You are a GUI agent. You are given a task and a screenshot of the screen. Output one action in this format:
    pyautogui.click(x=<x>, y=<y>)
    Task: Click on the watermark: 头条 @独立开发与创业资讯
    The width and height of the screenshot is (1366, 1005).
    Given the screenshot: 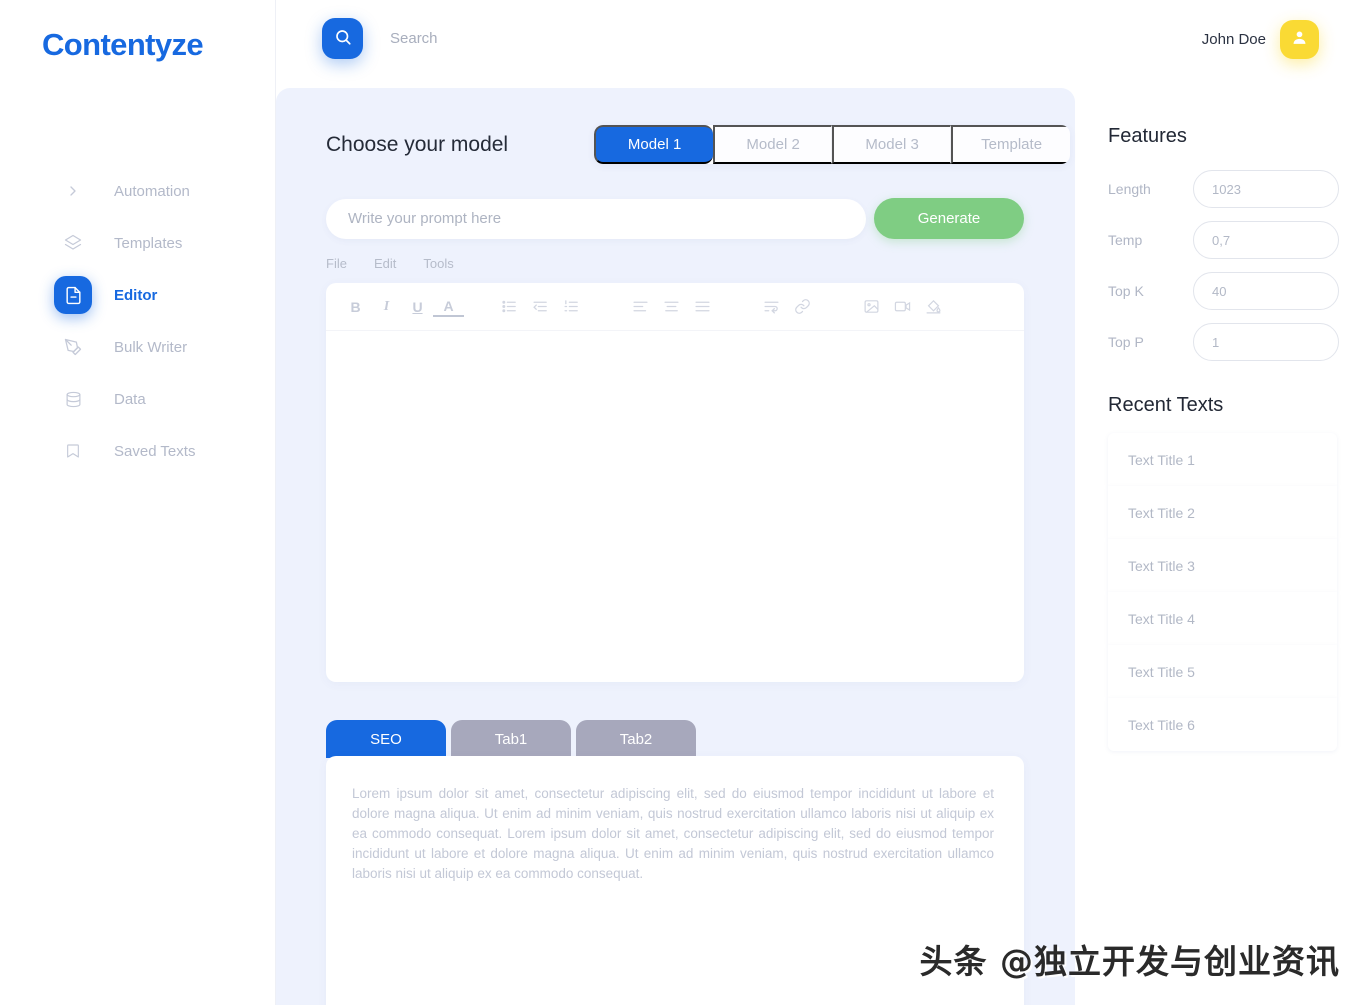 What is the action you would take?
    pyautogui.click(x=1129, y=961)
    